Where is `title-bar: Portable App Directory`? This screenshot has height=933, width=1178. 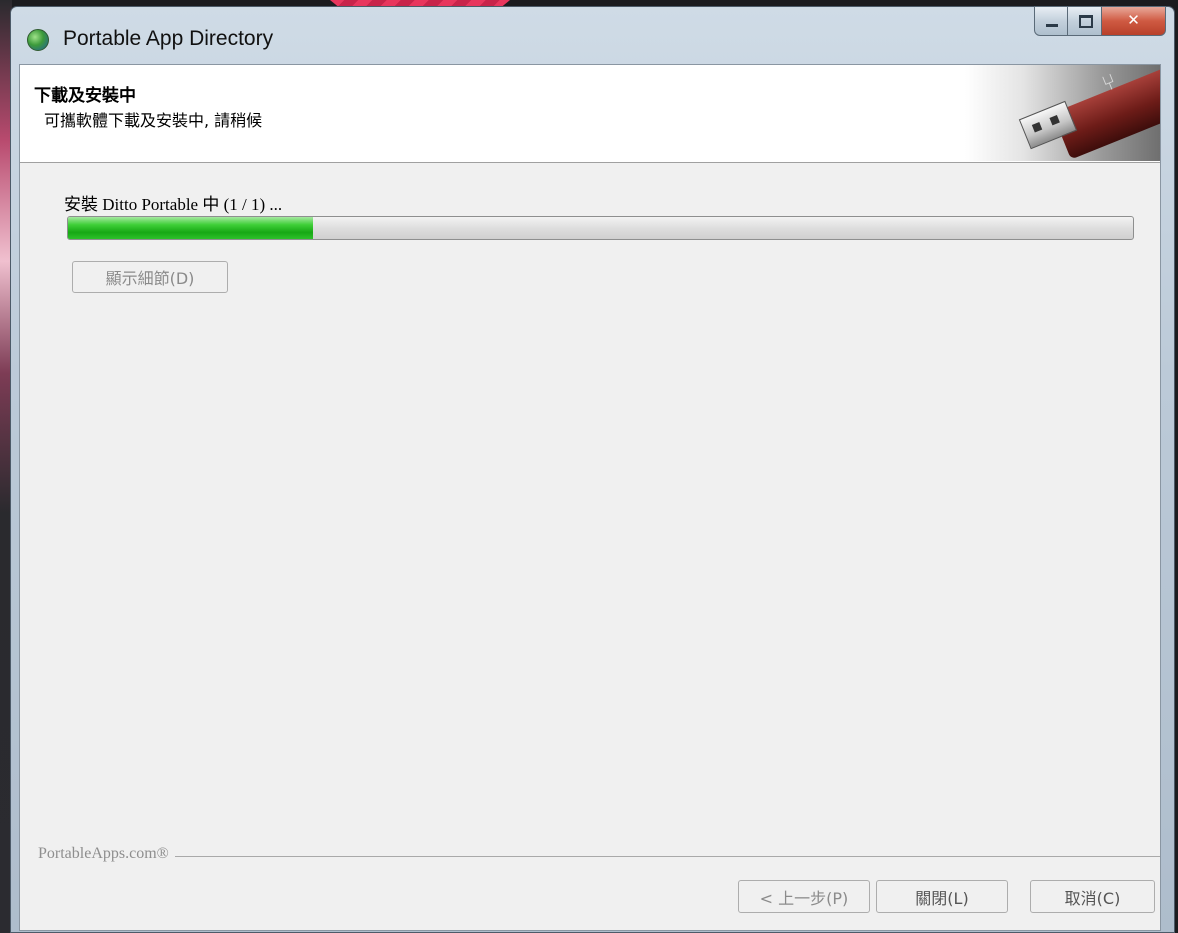 title-bar: Portable App Directory is located at coordinates (592, 34).